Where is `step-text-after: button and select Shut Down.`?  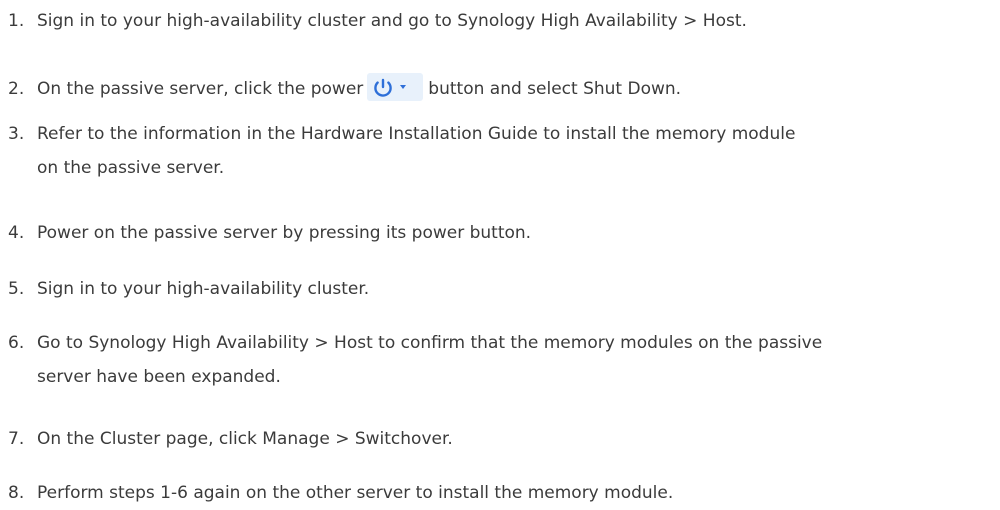 step-text-after: button and select Shut Down. is located at coordinates (555, 89).